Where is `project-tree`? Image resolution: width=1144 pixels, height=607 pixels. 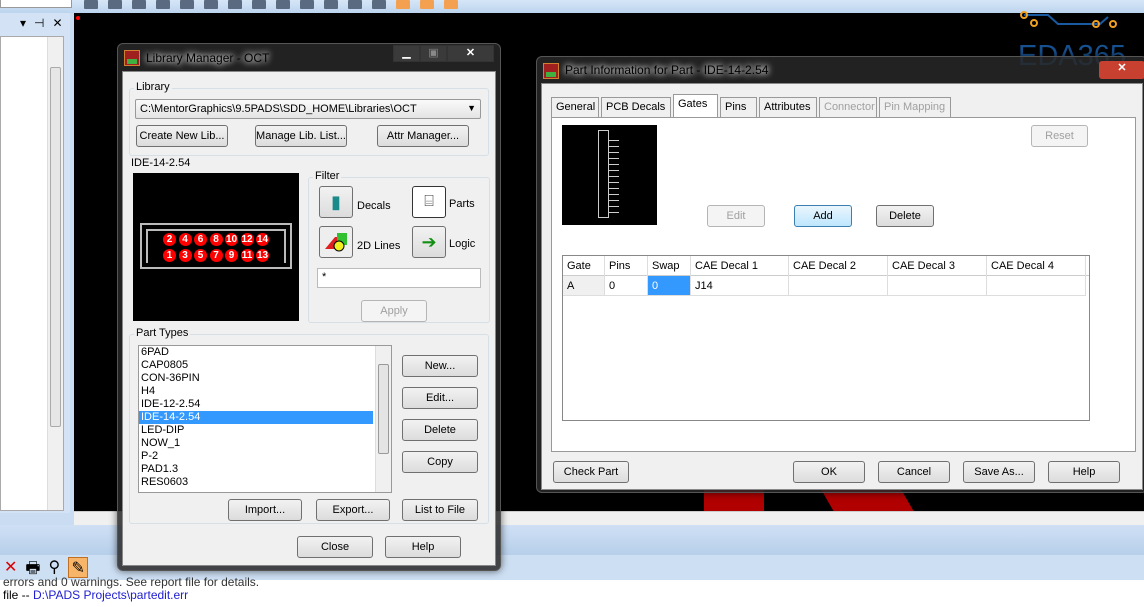 project-tree is located at coordinates (32, 273).